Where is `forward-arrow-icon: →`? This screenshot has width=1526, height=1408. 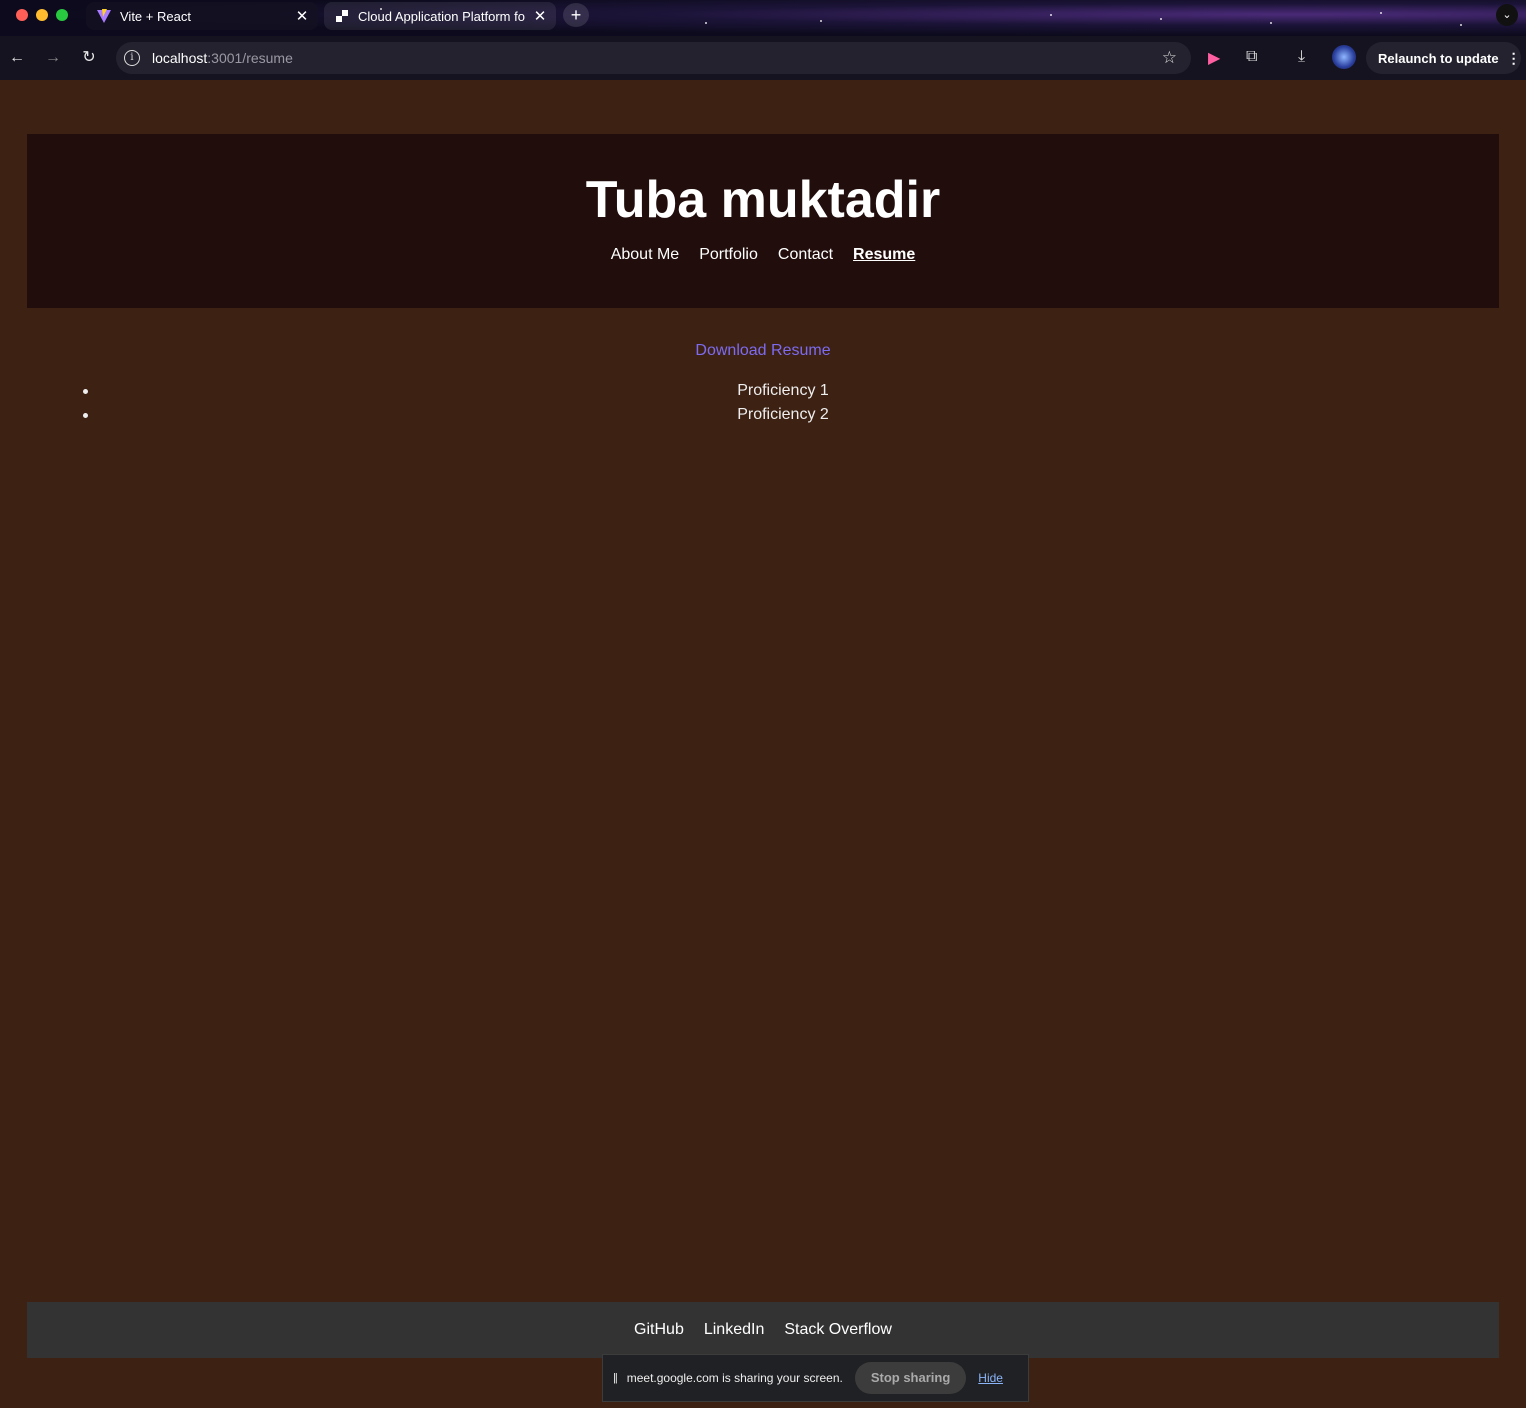
forward-arrow-icon: → is located at coordinates (53, 58).